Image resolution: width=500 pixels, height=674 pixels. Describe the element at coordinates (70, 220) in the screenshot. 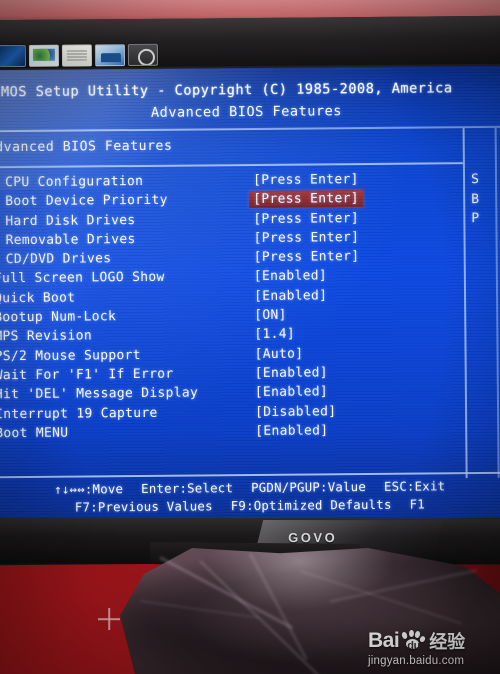

I see `setting-label: Hard Disk Drives` at that location.